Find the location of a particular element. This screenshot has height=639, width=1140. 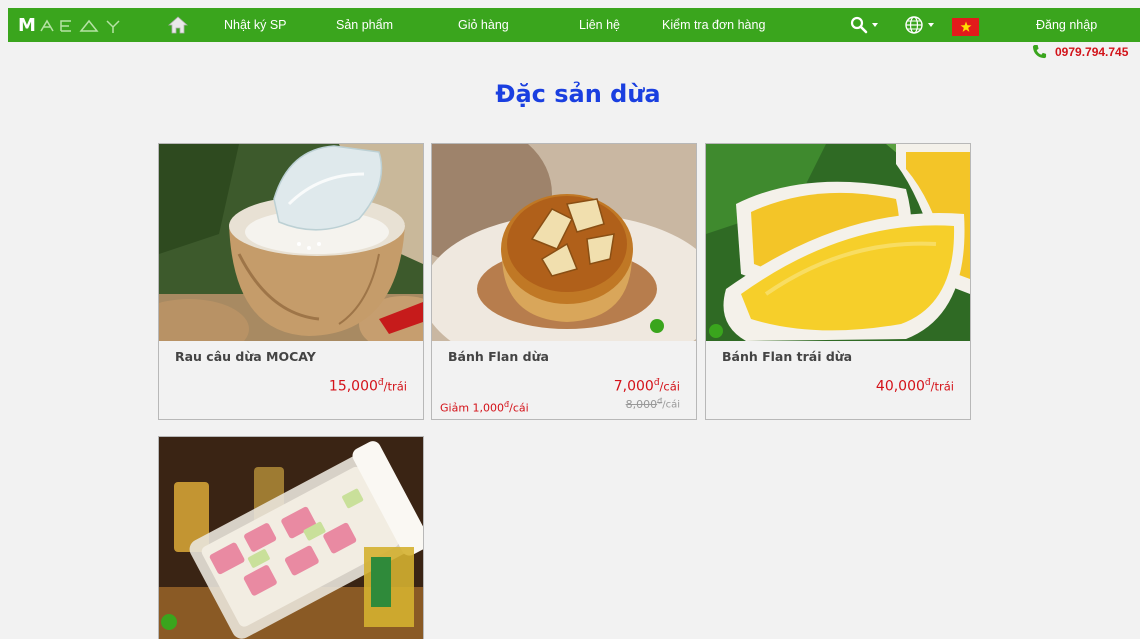

product-price: 40,000đ/trái is located at coordinates (915, 386).